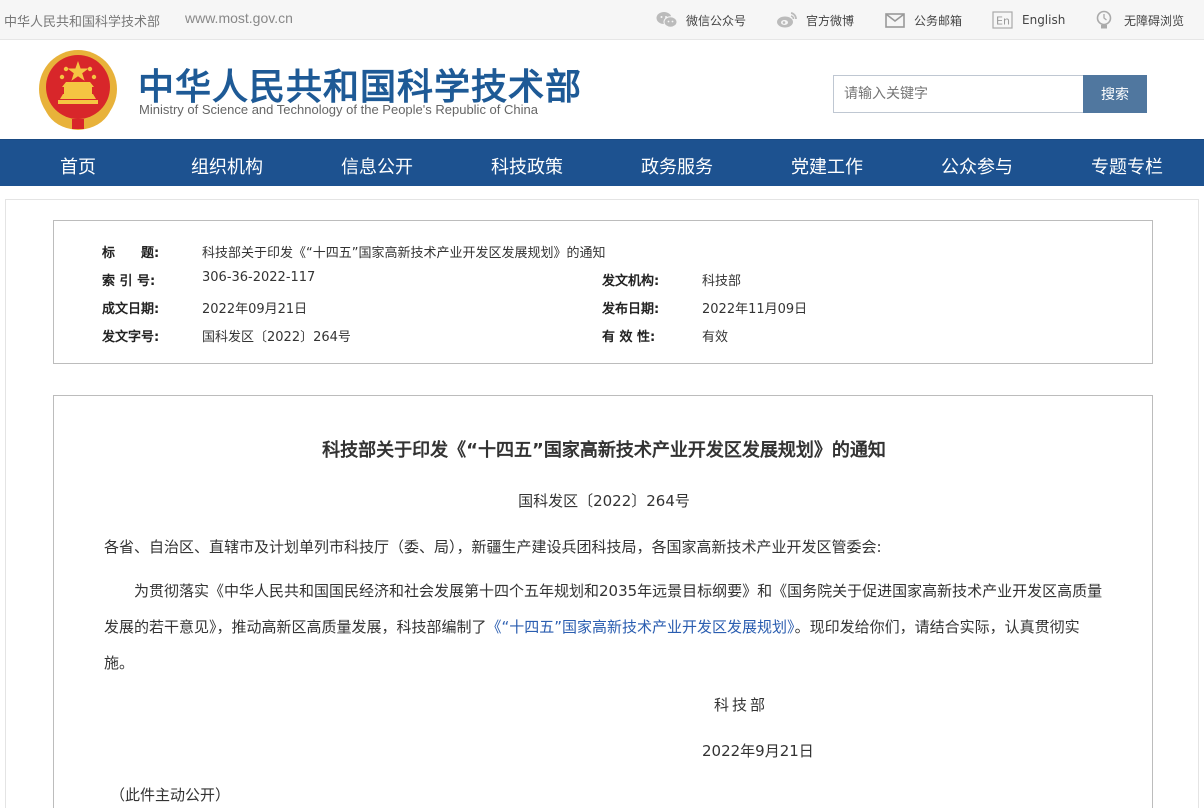  Describe the element at coordinates (1044, 20) in the screenshot. I see `english-label: English` at that location.